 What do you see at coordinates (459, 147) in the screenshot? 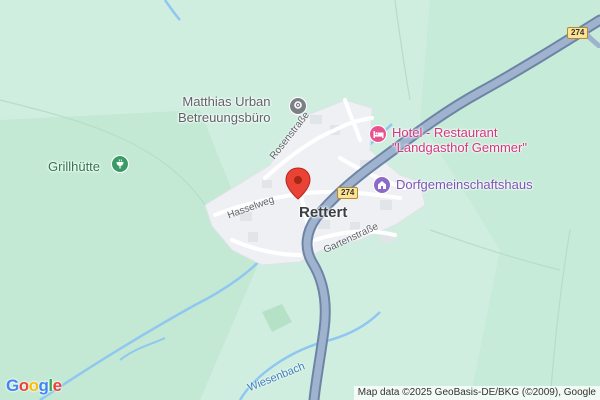
I see `poi-hotel-line2: "Landgasthof Gemmer"` at bounding box center [459, 147].